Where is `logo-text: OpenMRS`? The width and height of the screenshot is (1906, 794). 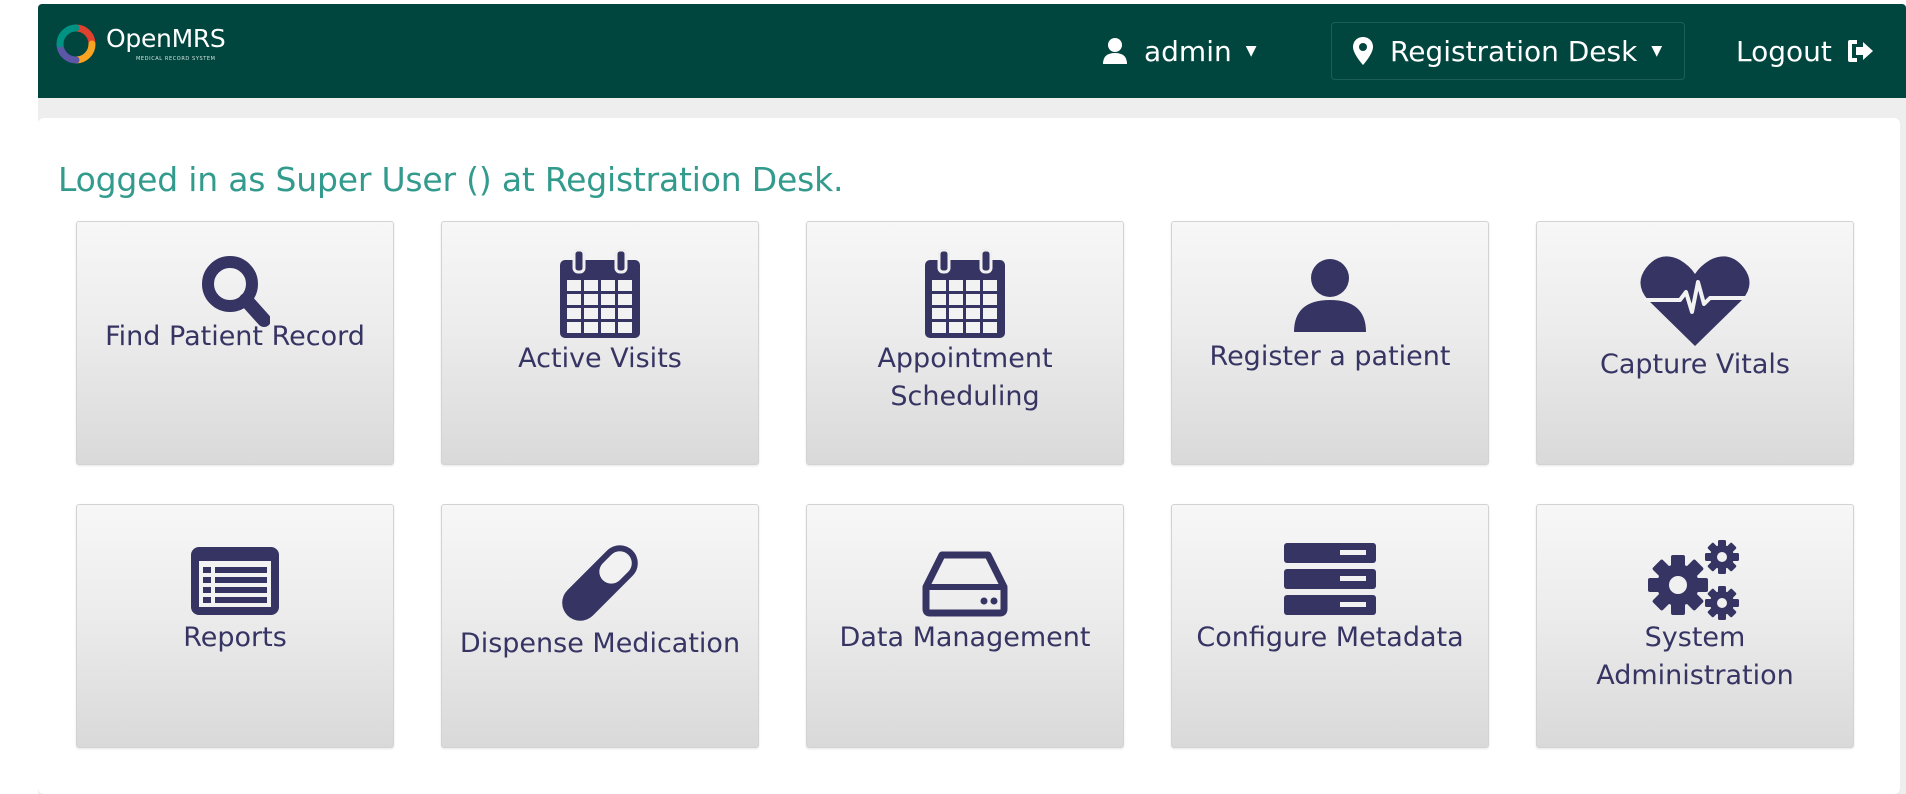 logo-text: OpenMRS is located at coordinates (166, 38).